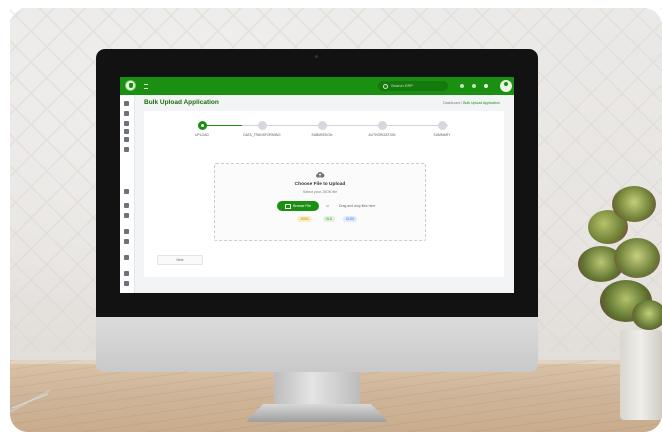 The height and width of the screenshot is (432, 662). What do you see at coordinates (320, 174) in the screenshot?
I see `cloud-upload-icon` at bounding box center [320, 174].